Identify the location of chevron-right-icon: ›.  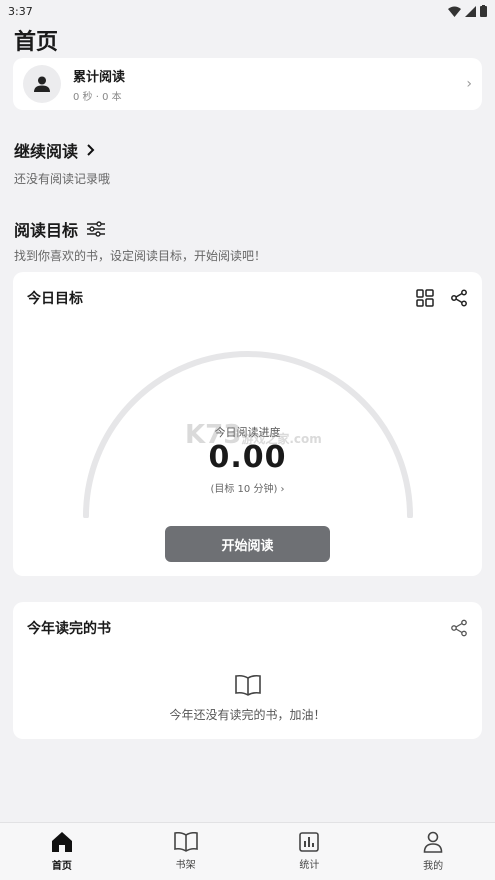
(469, 84).